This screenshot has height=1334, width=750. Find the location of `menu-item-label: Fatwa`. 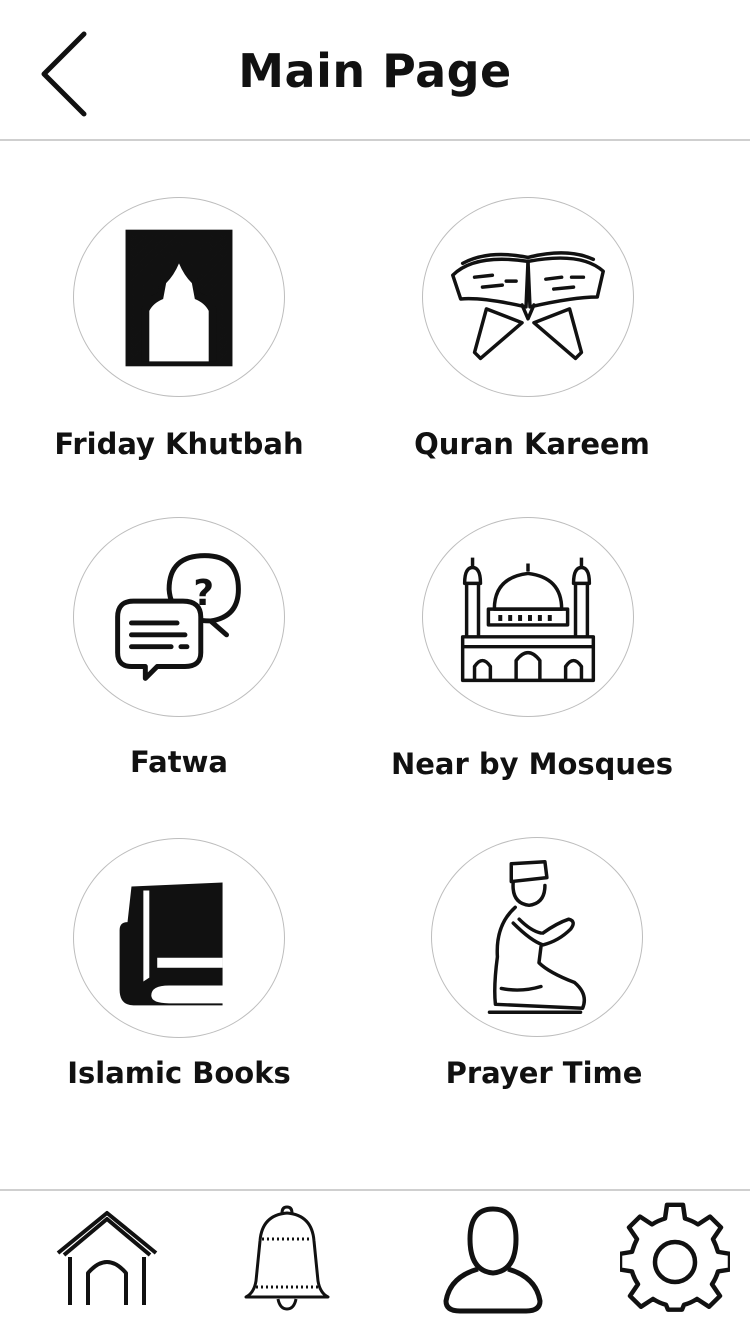

menu-item-label: Fatwa is located at coordinates (179, 762).